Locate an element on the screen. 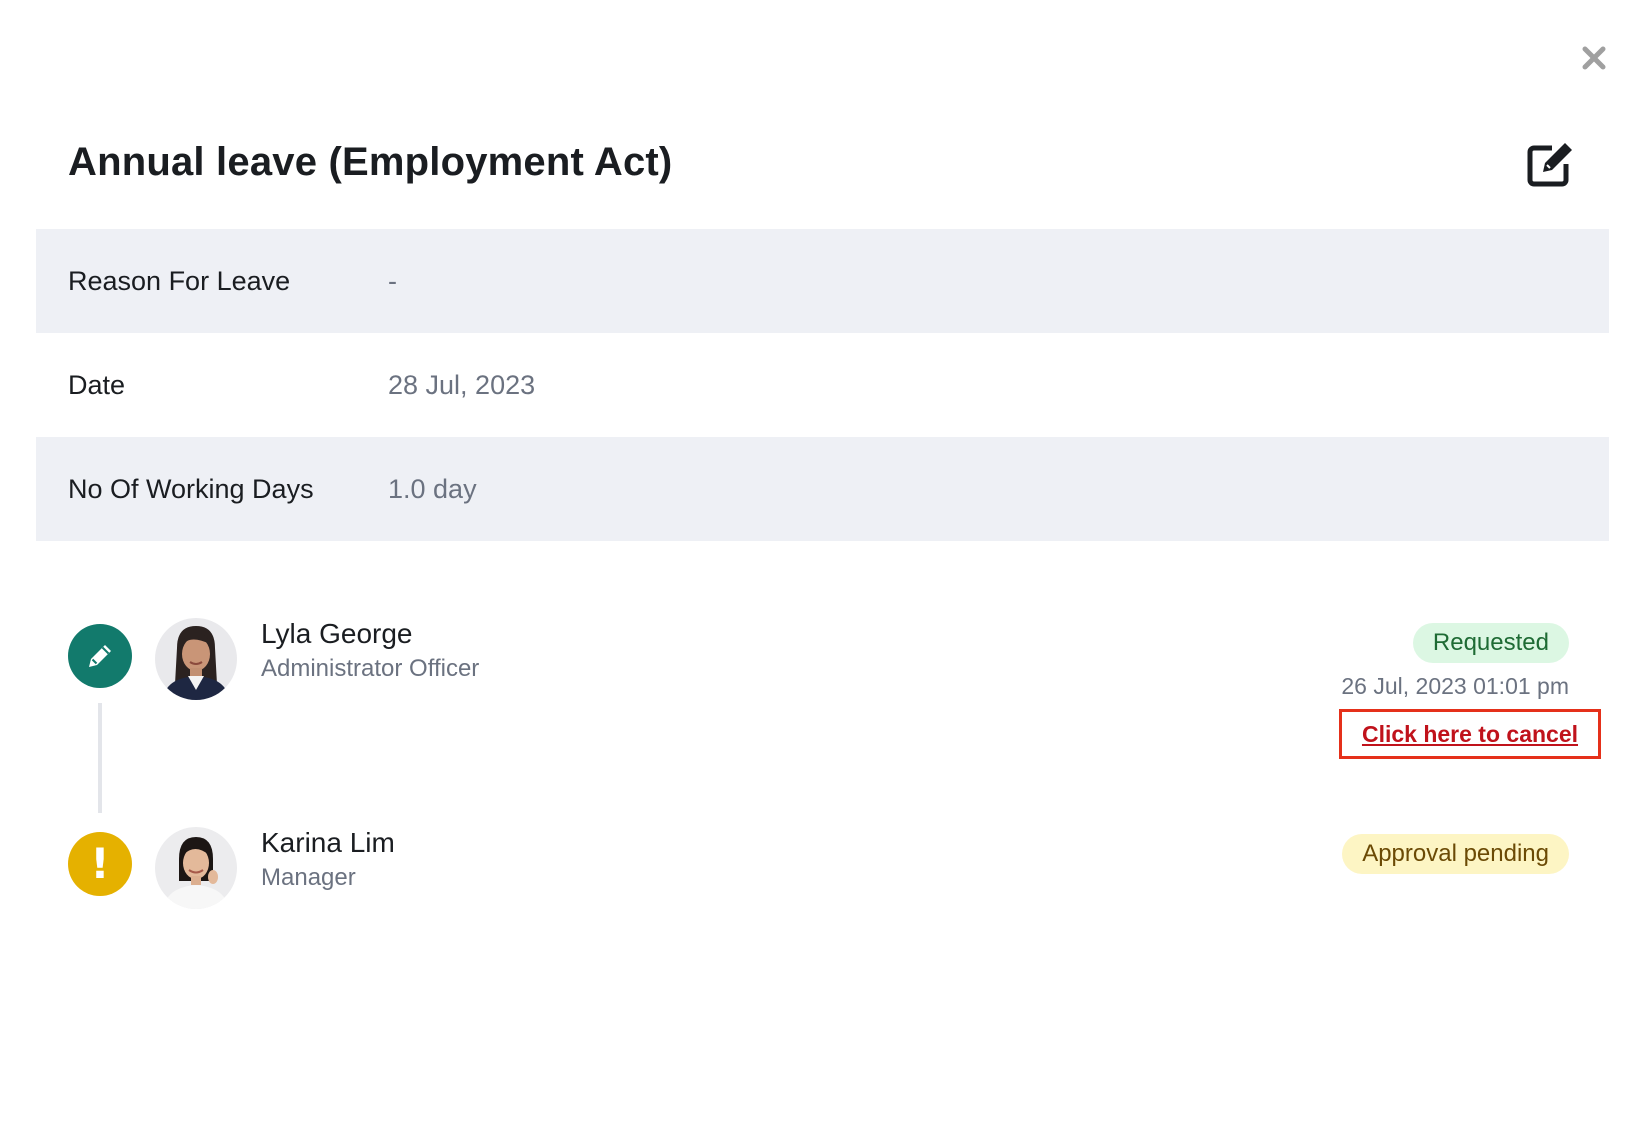 The image size is (1649, 1143). timestamp: 26 Jul, 2023 01:01 pm is located at coordinates (1455, 686).